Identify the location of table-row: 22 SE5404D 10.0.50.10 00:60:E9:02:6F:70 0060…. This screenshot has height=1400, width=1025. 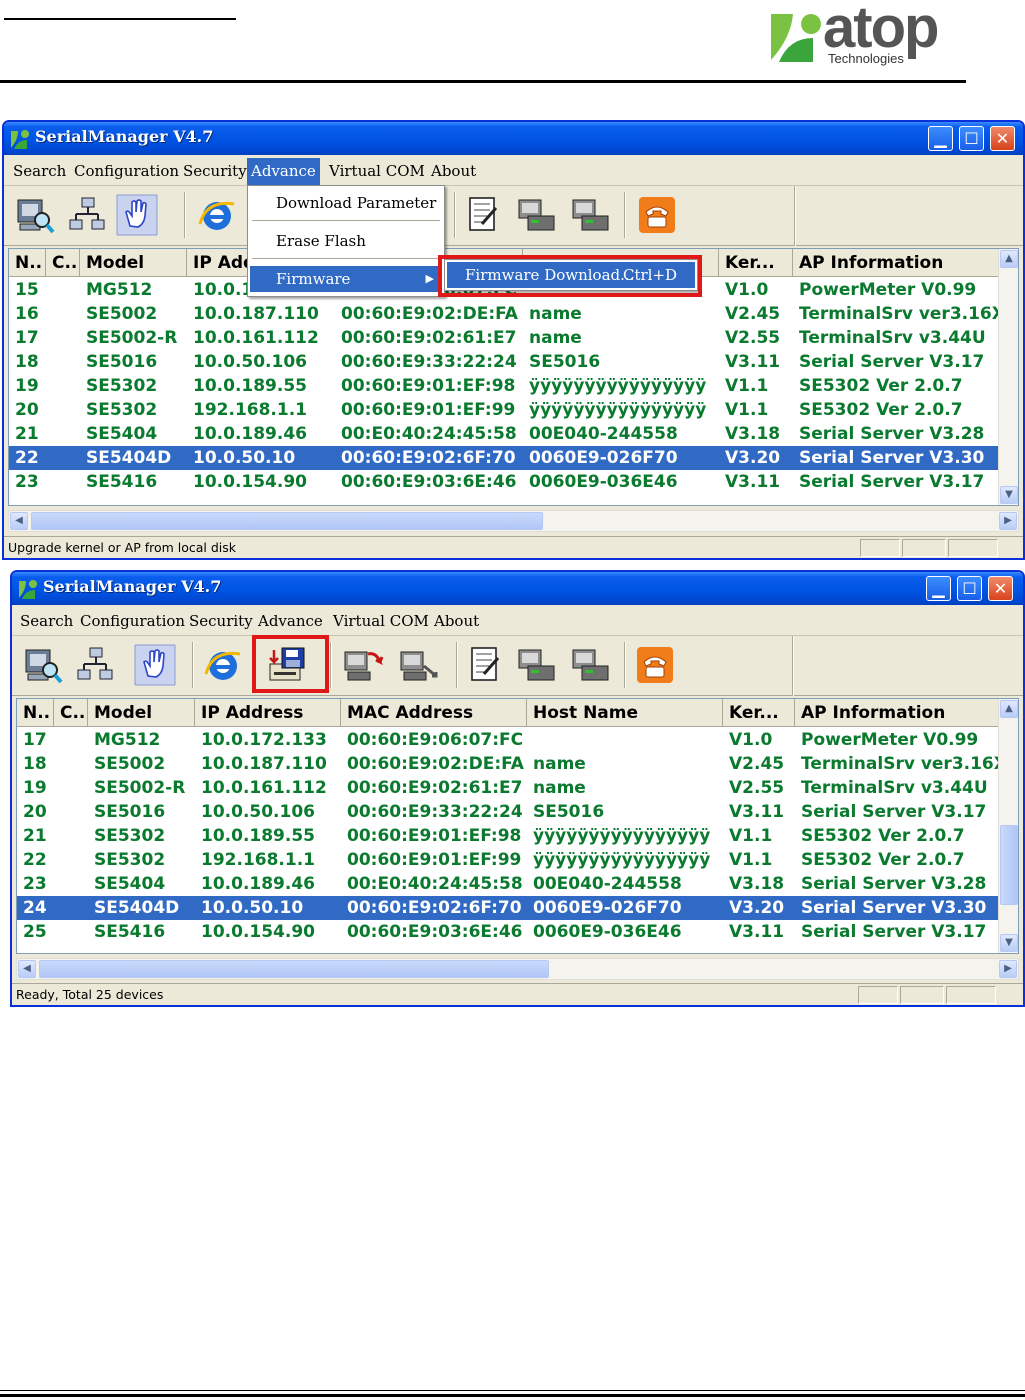
(503, 458).